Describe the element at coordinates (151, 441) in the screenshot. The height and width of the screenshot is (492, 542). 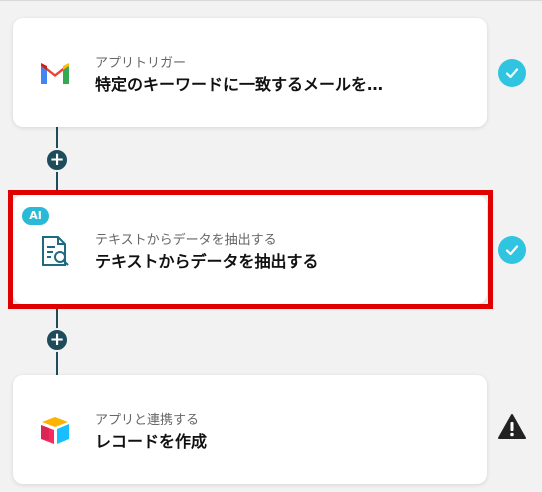
I see `step-title: レコードを作成` at that location.